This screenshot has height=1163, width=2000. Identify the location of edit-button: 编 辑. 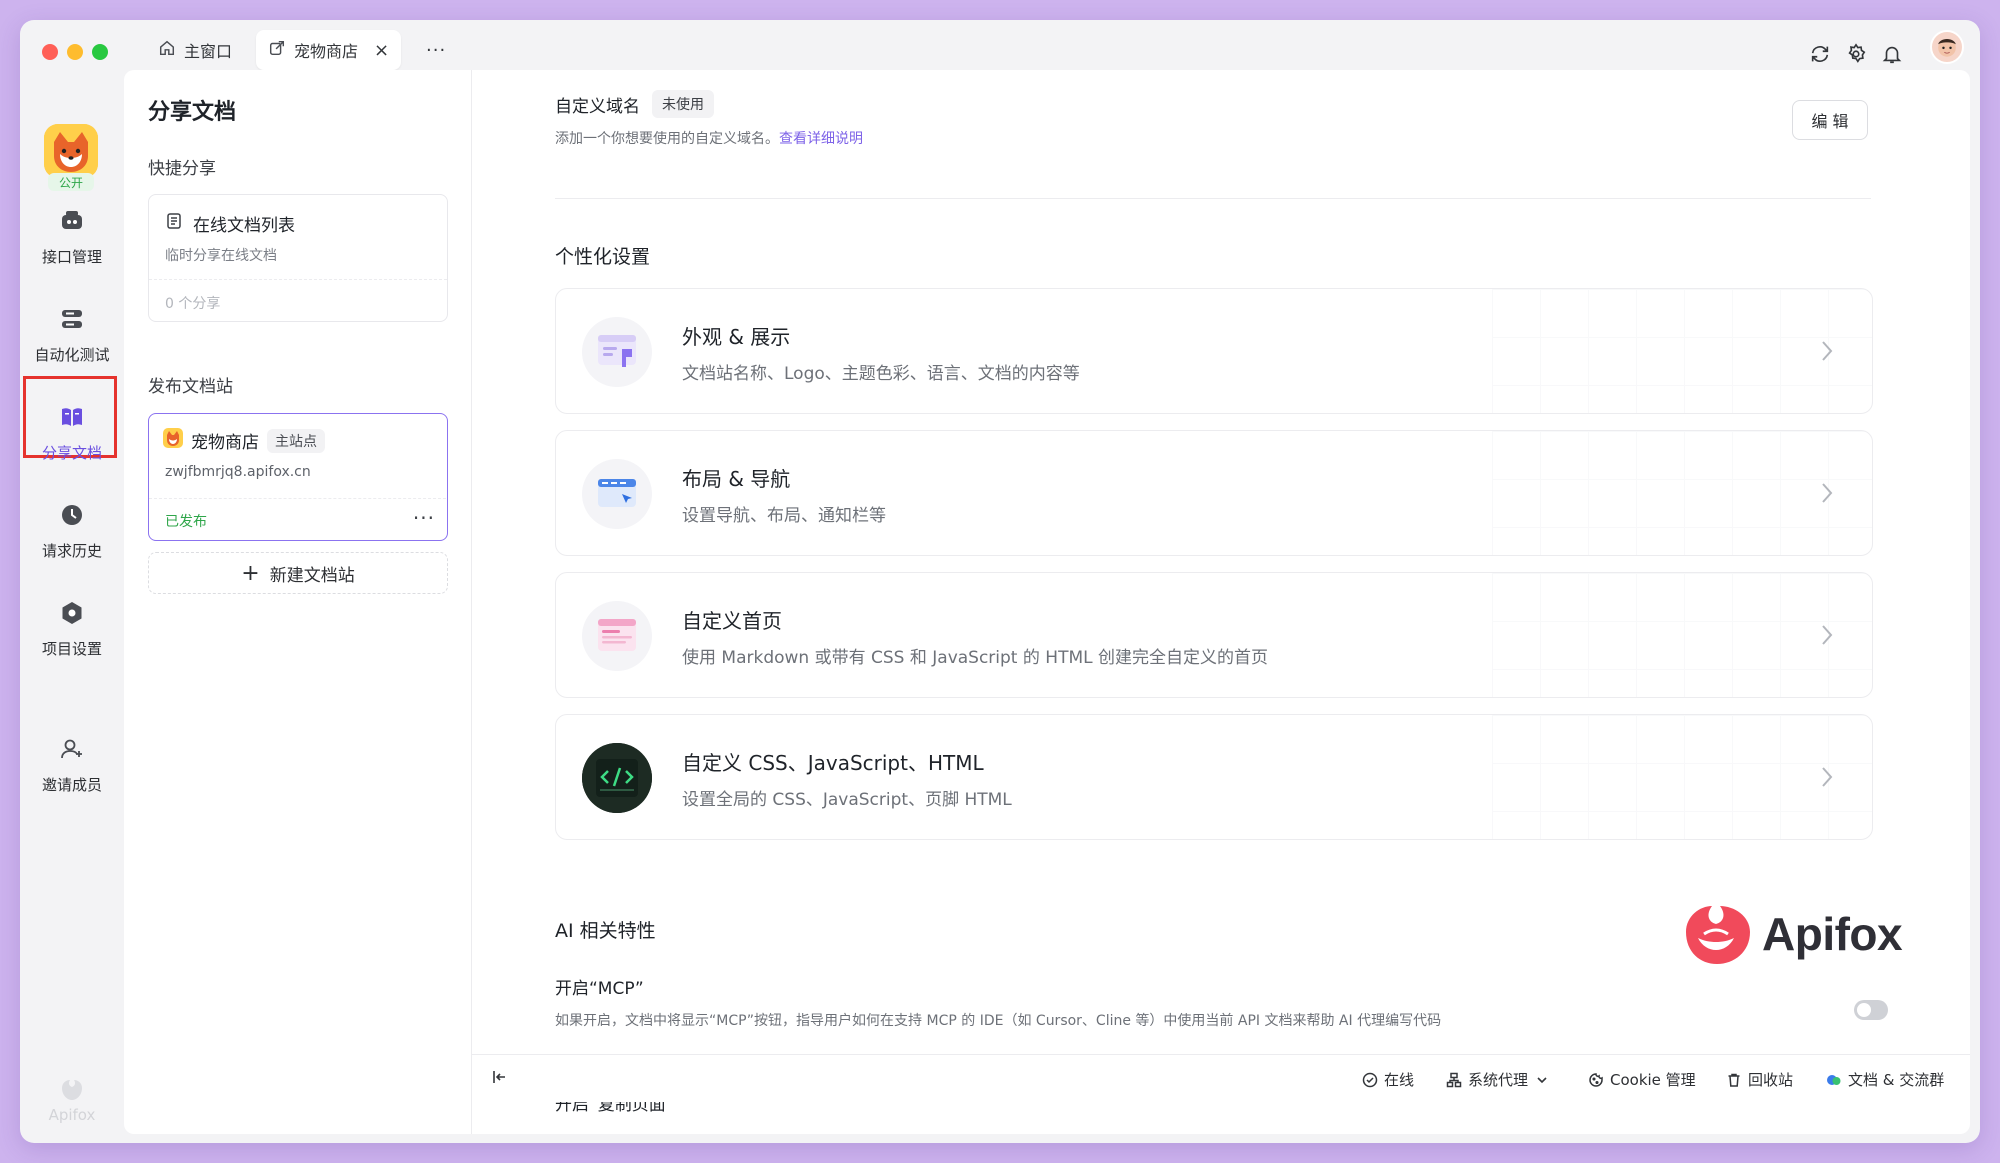
(1830, 120).